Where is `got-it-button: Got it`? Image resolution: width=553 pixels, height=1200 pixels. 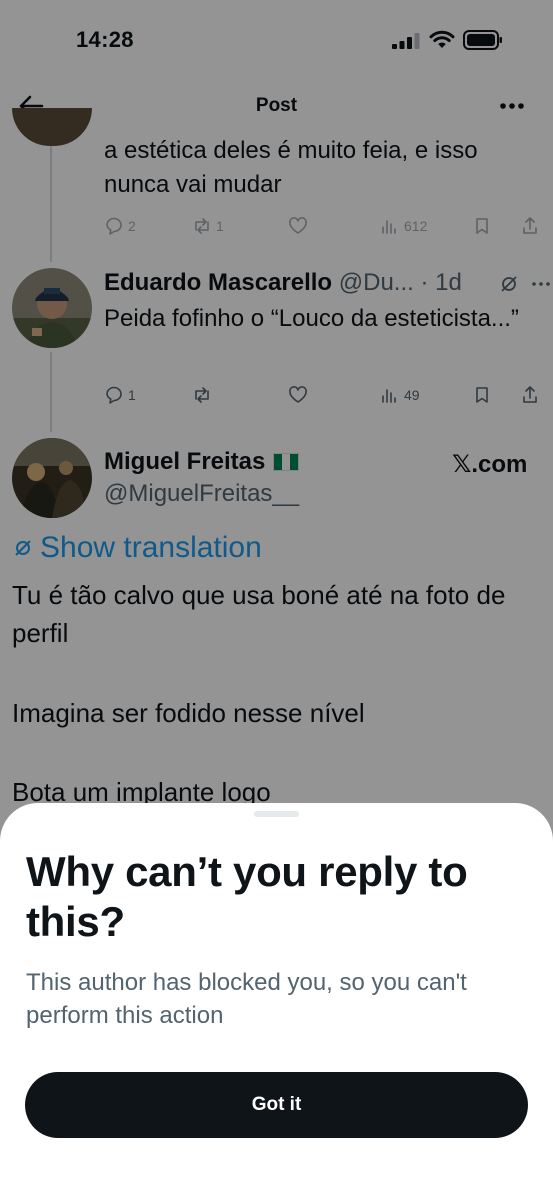
got-it-button: Got it is located at coordinates (276, 1105).